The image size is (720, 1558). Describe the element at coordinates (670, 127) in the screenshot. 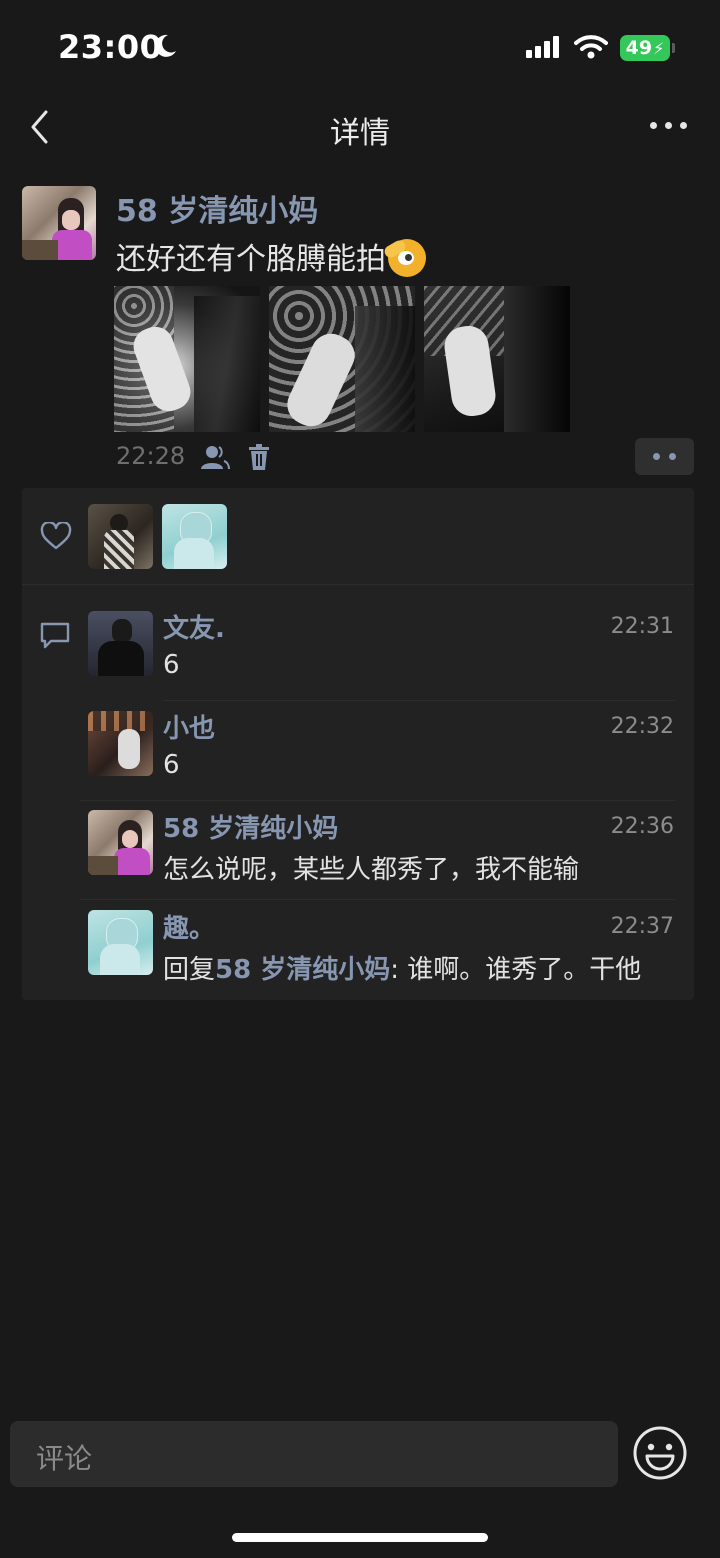

I see `more-options-button` at that location.